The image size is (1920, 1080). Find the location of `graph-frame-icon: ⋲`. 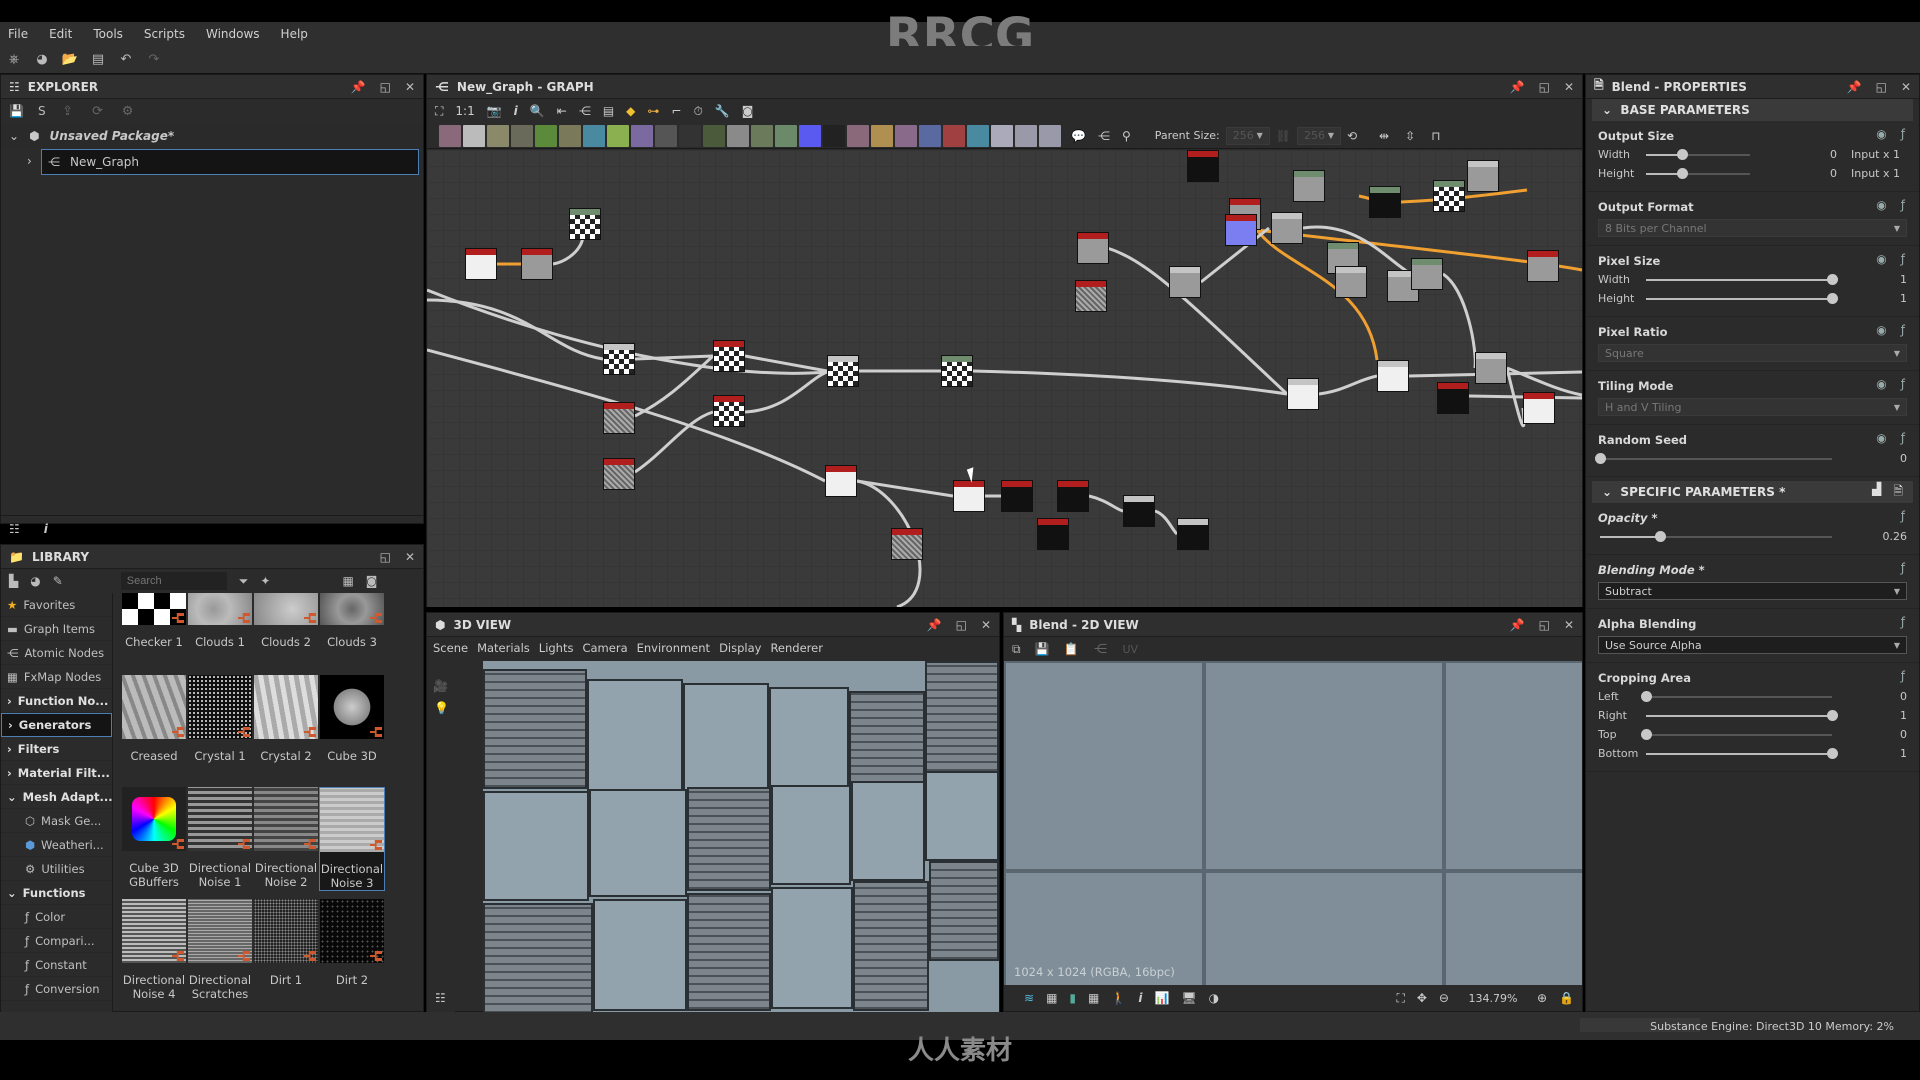

graph-frame-icon: ⋲ is located at coordinates (1104, 136).